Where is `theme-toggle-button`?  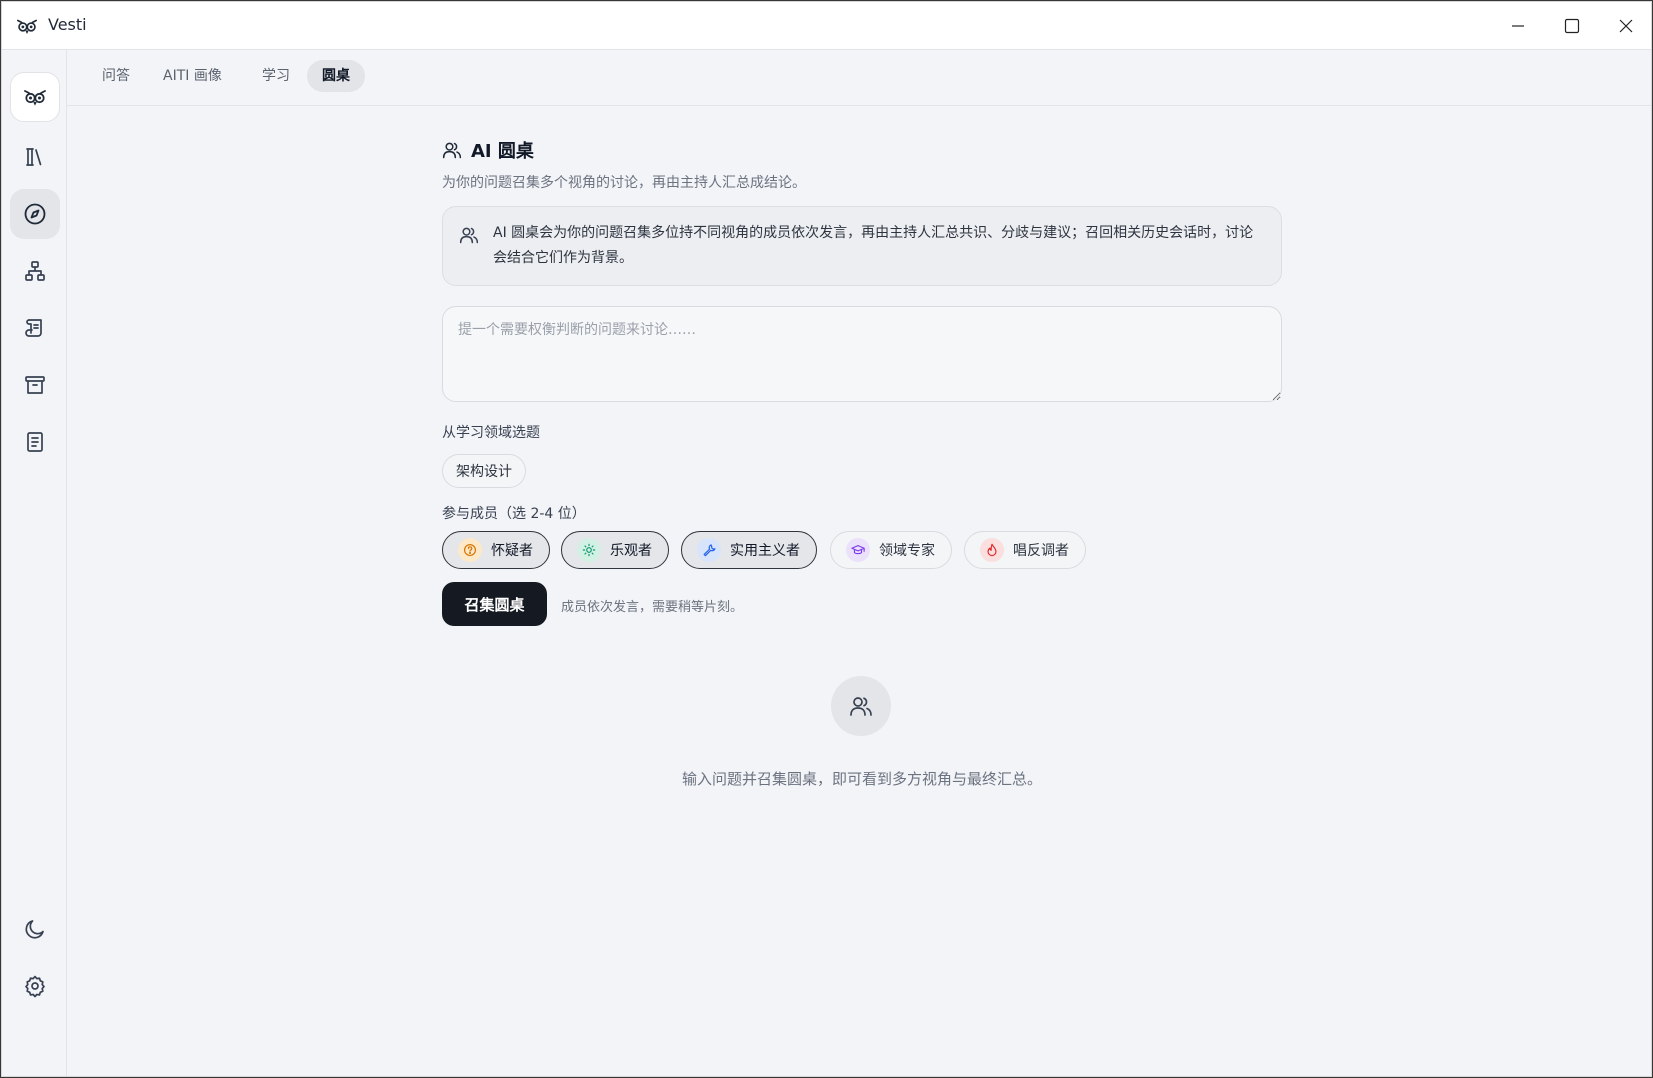
theme-toggle-button is located at coordinates (35, 929).